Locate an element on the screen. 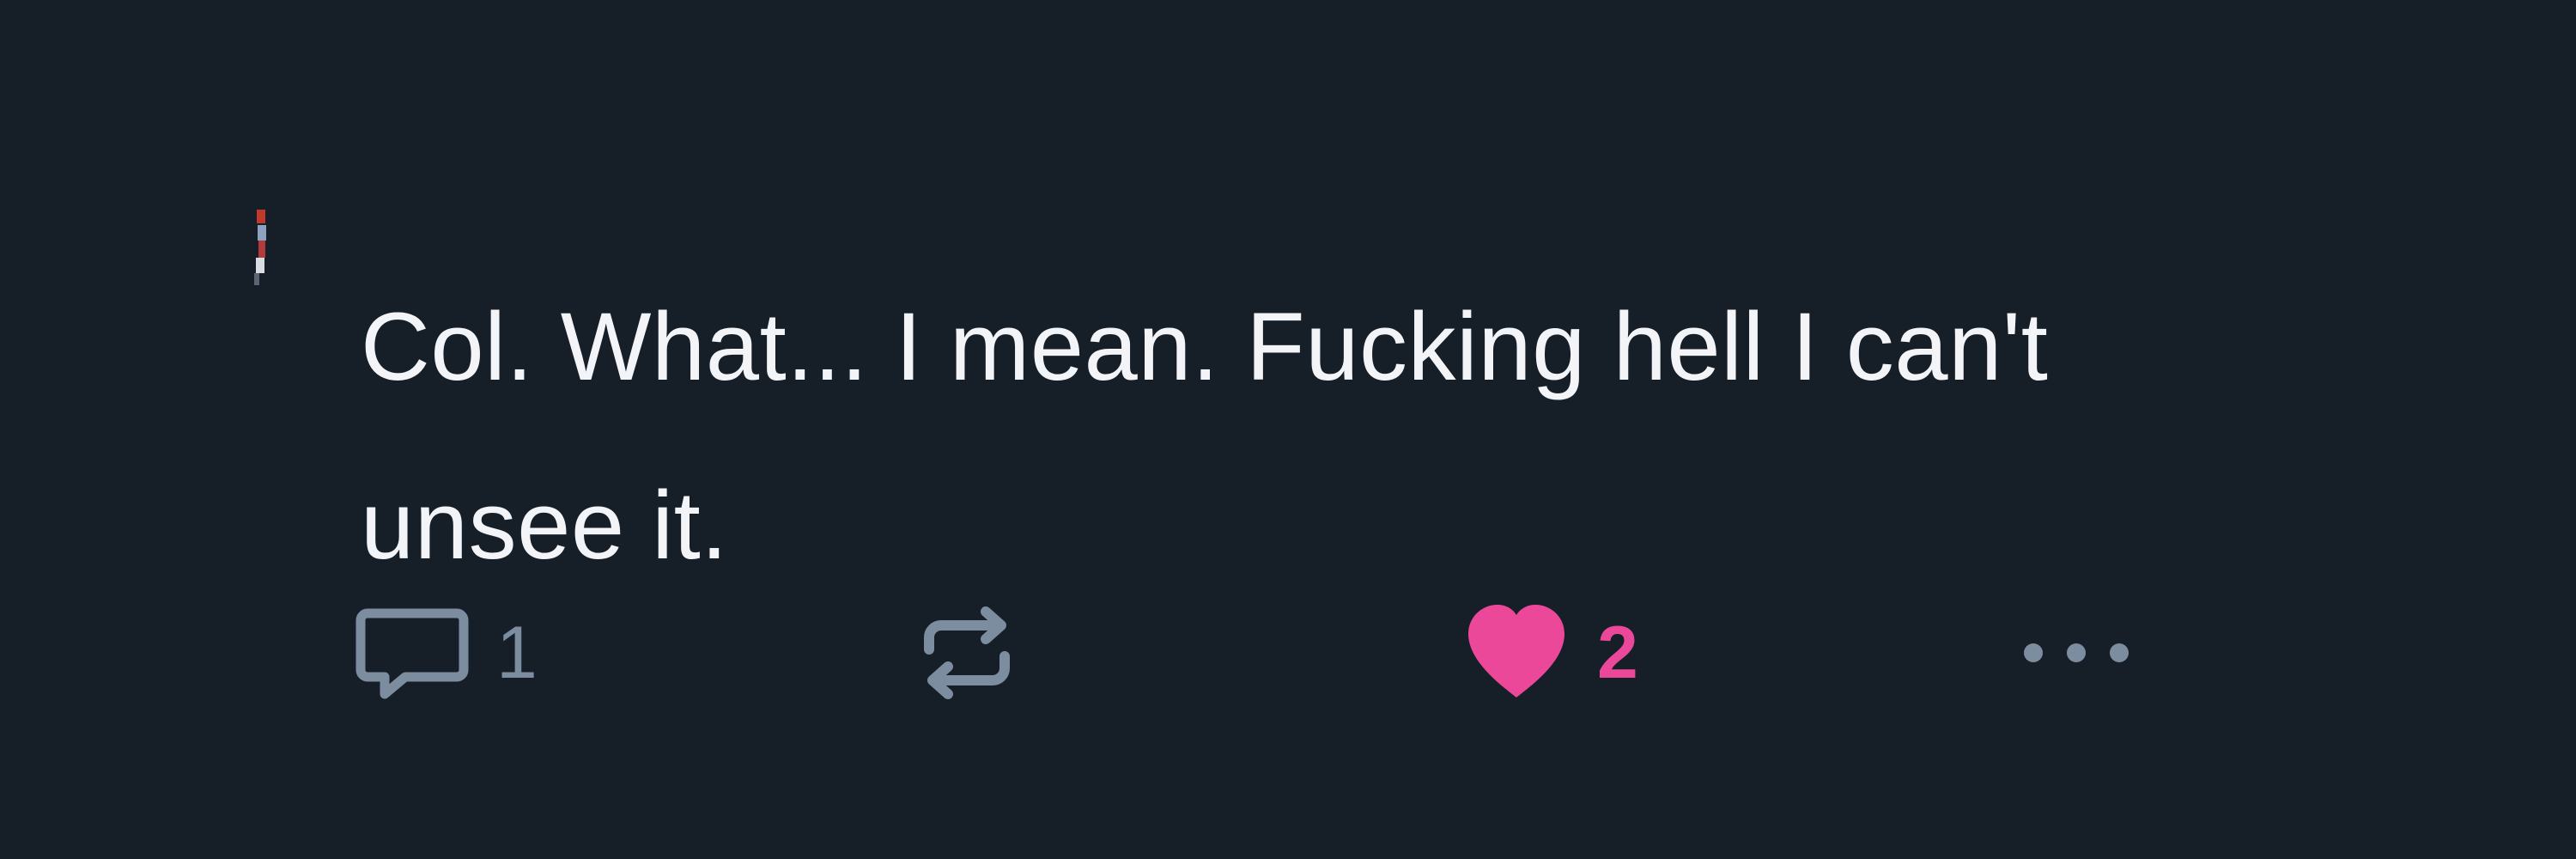  repost-icon is located at coordinates (967, 653).